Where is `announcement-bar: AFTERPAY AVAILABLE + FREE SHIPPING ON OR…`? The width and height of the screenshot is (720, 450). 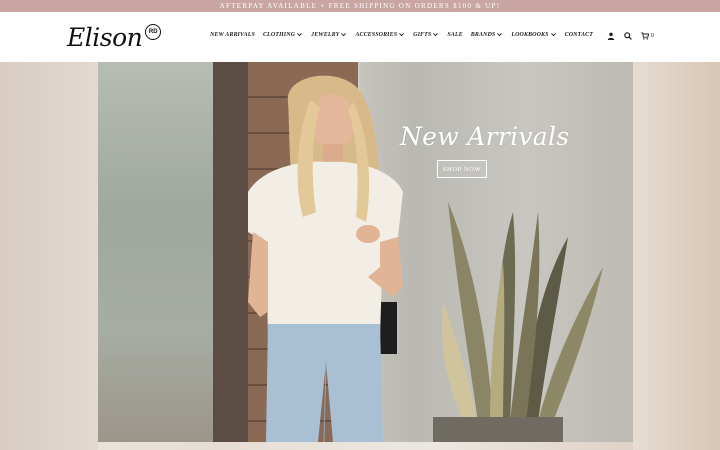 announcement-bar: AFTERPAY AVAILABLE + FREE SHIPPING ON OR… is located at coordinates (360, 6).